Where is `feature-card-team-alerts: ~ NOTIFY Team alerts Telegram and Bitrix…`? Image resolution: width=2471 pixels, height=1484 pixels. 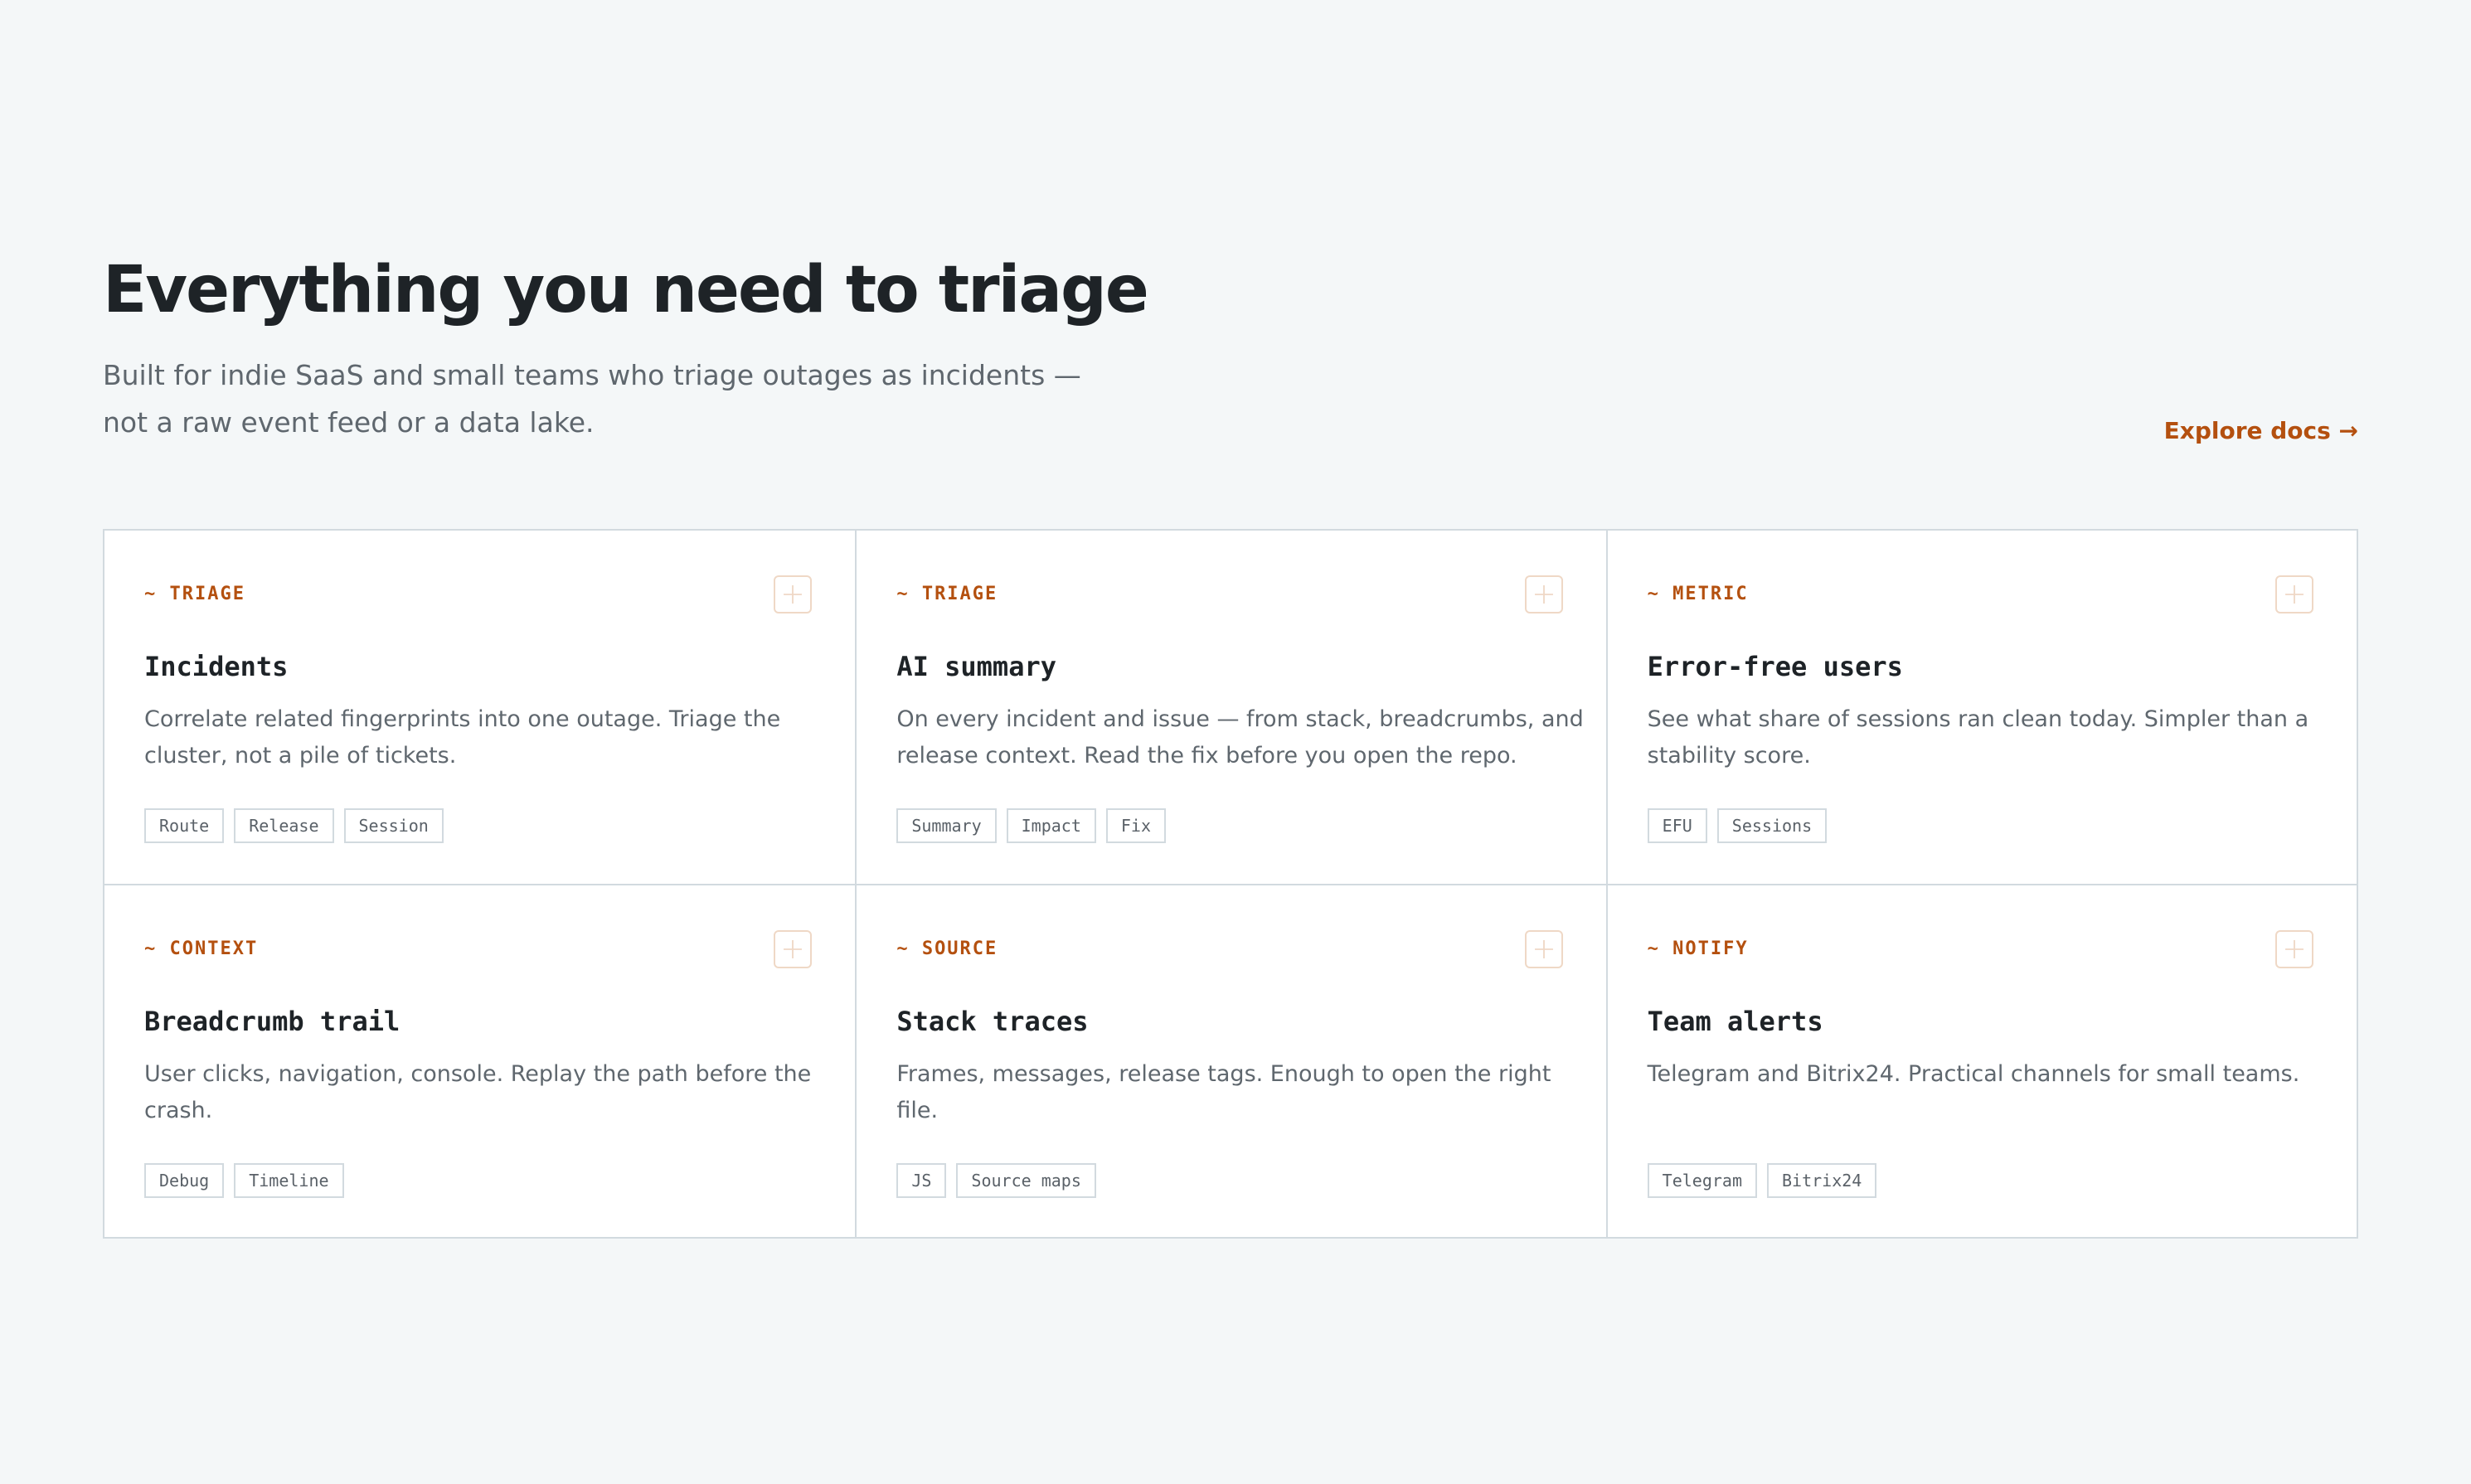
feature-card-team-alerts: ~ NOTIFY Team alerts Telegram and Bitrix… is located at coordinates (1981, 1061).